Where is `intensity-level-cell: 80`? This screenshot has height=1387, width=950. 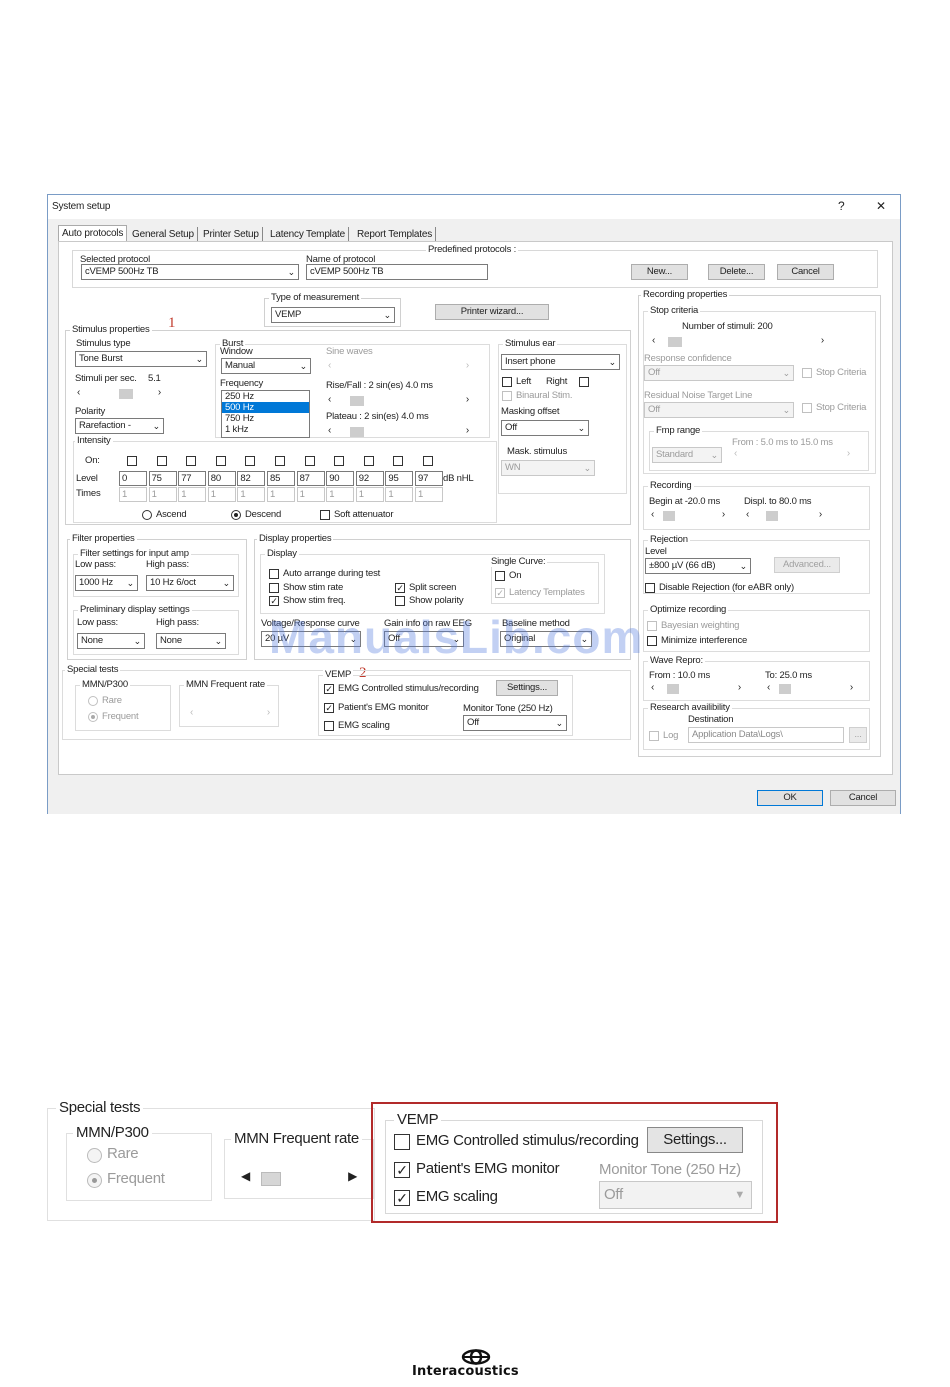 intensity-level-cell: 80 is located at coordinates (221, 478).